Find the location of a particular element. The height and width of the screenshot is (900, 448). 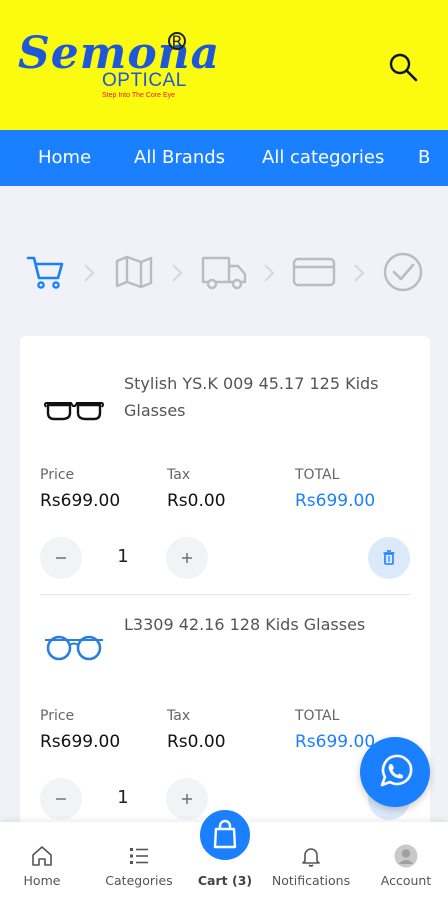

top-nav-bar: Home All Brands All categories B is located at coordinates (224, 158).